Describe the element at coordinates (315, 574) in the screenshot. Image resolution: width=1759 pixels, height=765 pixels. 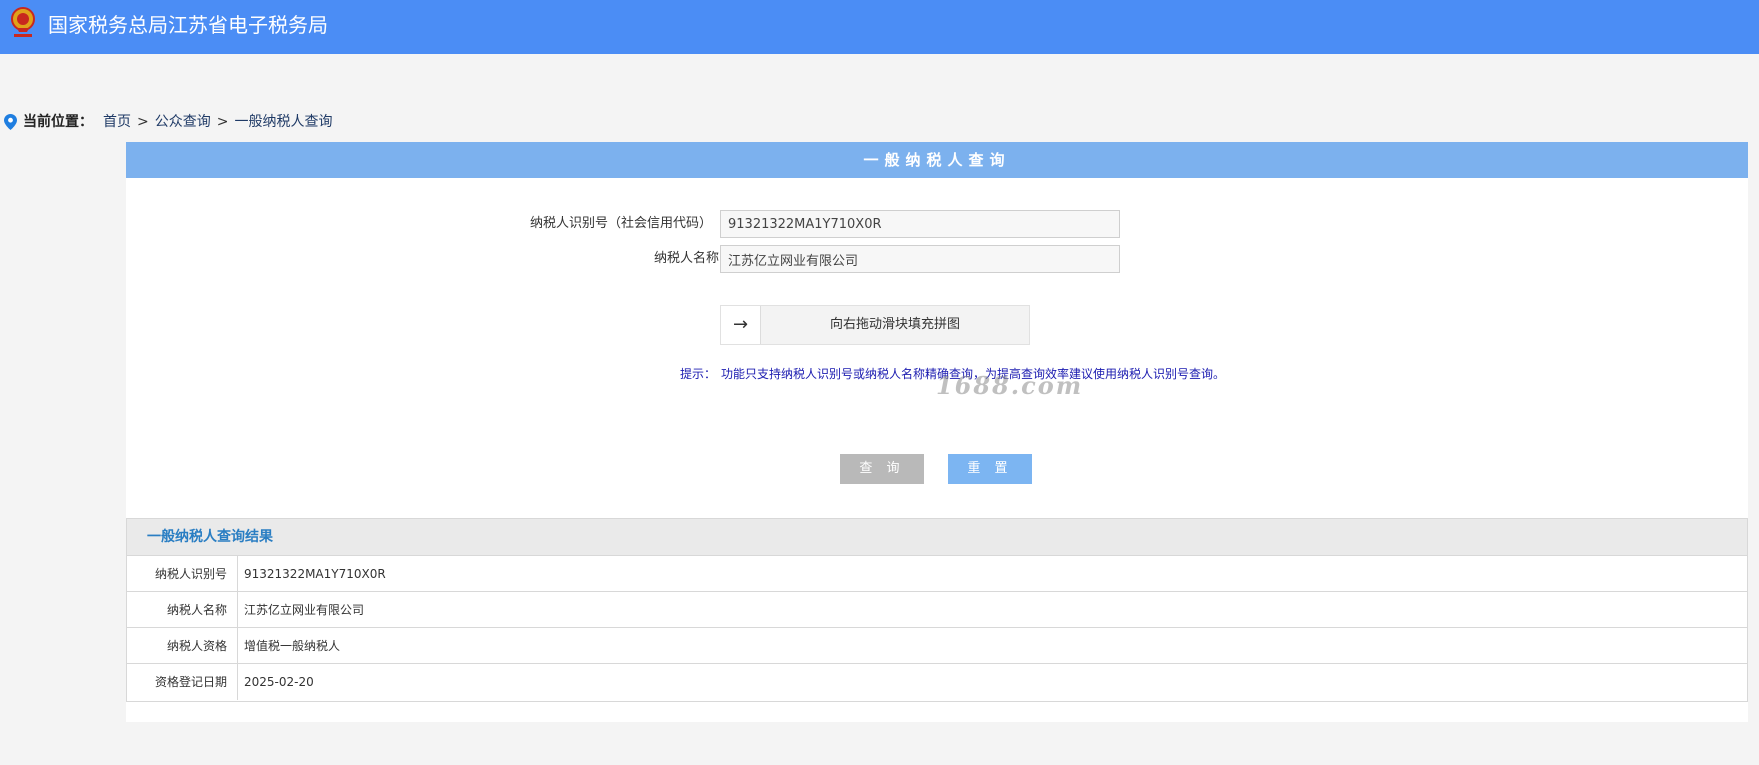
I see `row-value: 91321322MA1Y710X0R` at that location.